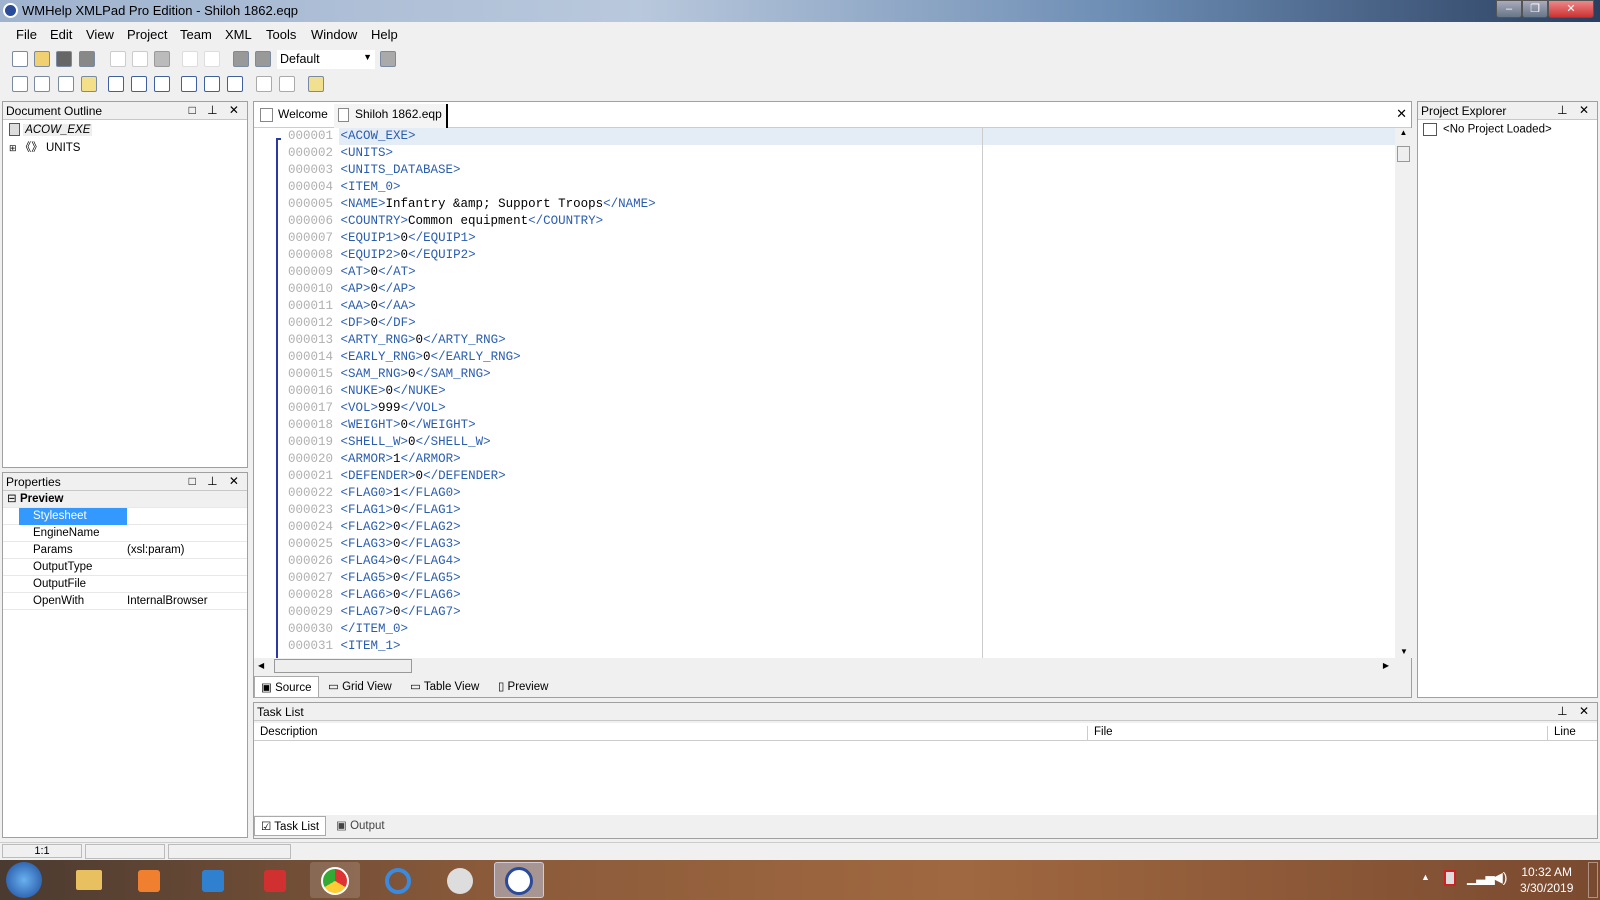  What do you see at coordinates (286, 687) in the screenshot?
I see `tab-source: ▣ Source` at bounding box center [286, 687].